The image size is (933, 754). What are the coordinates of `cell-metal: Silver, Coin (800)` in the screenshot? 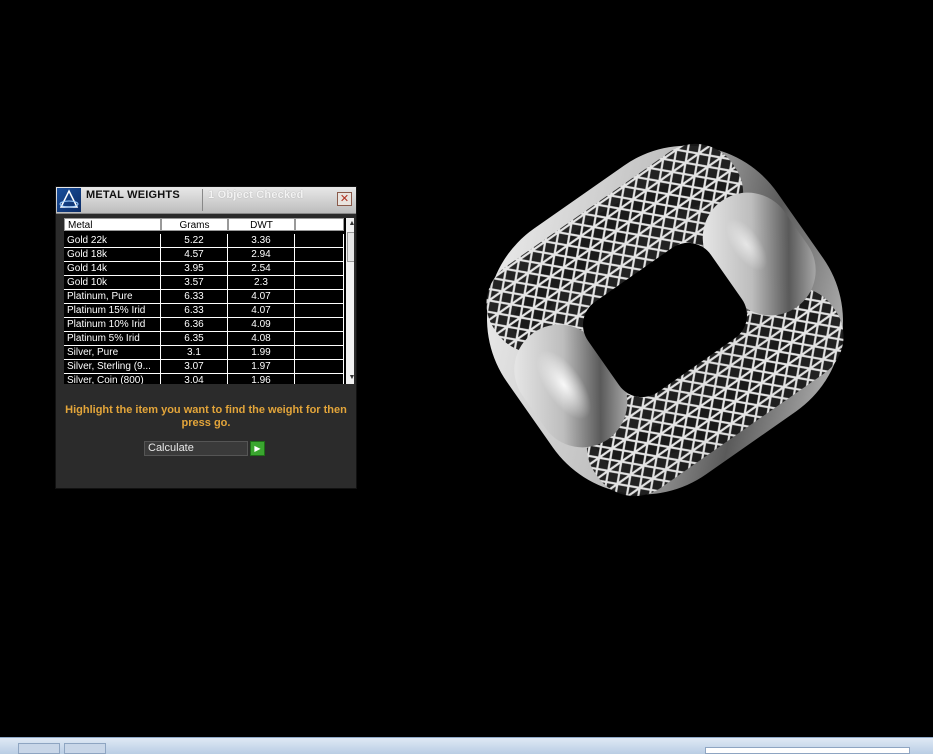 It's located at (112, 379).